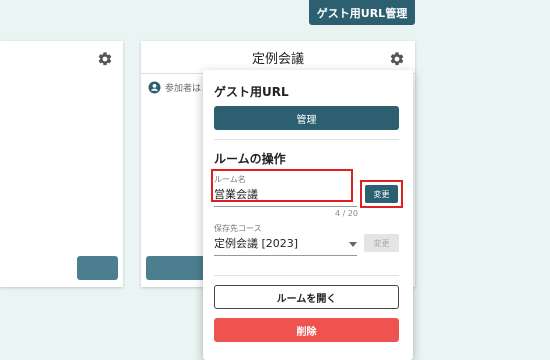 The image size is (550, 360). What do you see at coordinates (353, 244) in the screenshot?
I see `dropdown-arrow-icon` at bounding box center [353, 244].